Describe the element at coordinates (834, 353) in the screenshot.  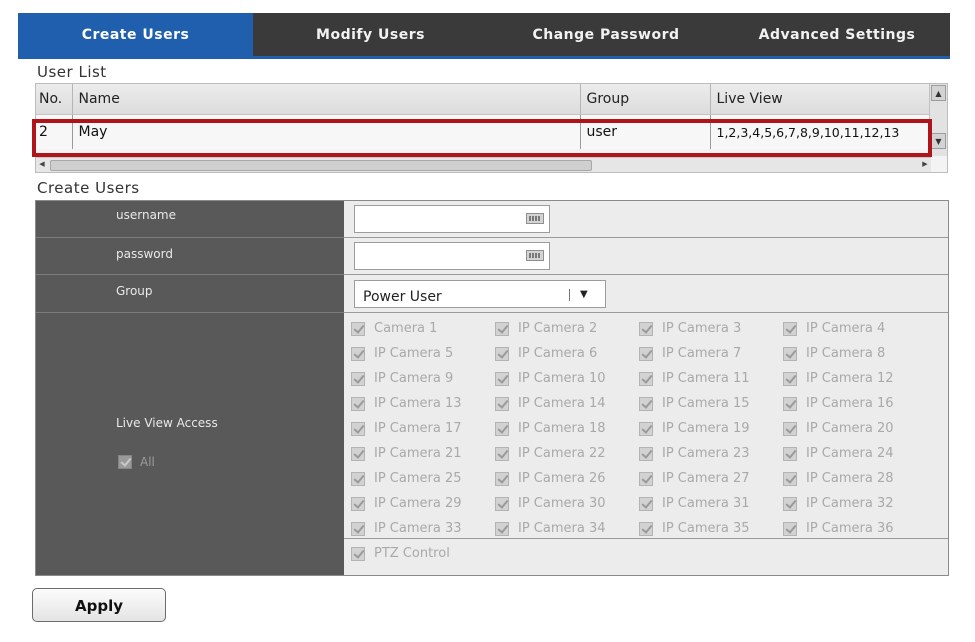
I see `camera-checkbox: IP Camera 8` at that location.